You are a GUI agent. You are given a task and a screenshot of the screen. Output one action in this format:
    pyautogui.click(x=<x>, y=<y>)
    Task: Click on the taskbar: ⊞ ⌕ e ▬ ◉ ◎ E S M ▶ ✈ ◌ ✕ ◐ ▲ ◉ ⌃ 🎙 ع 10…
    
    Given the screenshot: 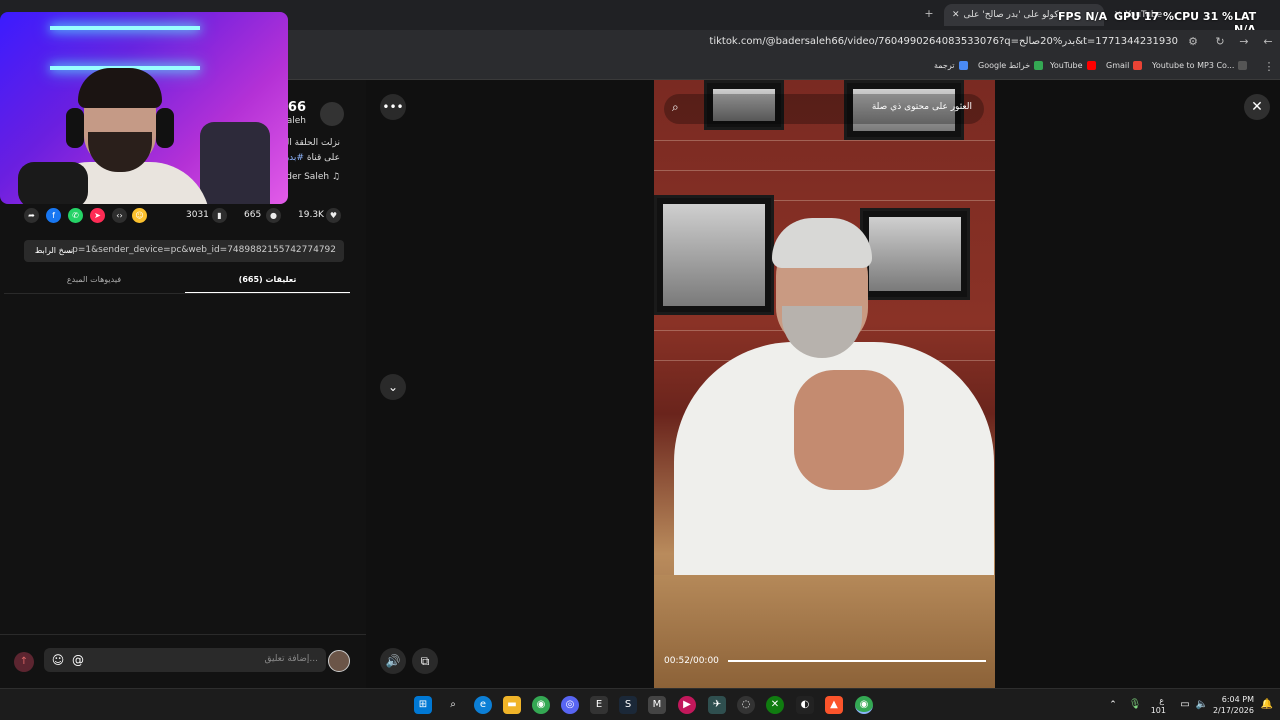 What is the action you would take?
    pyautogui.click(x=640, y=704)
    